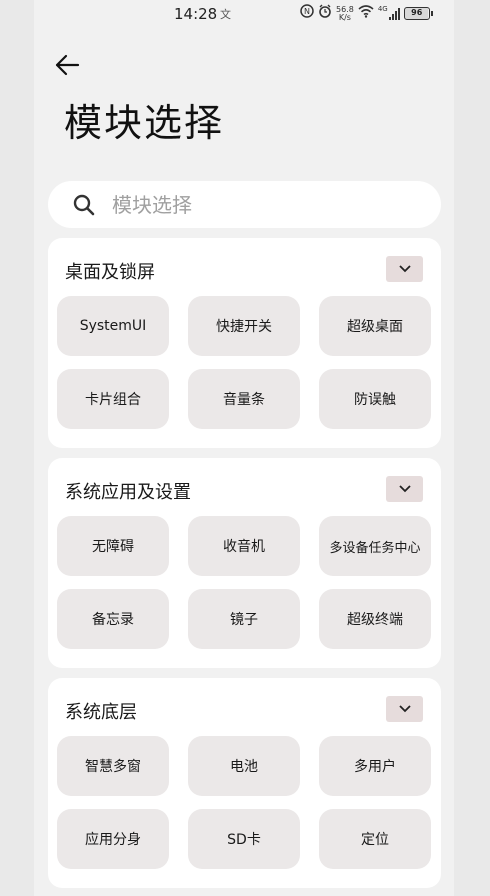 The image size is (490, 896). Describe the element at coordinates (196, 14) in the screenshot. I see `status-time: 14:28` at that location.